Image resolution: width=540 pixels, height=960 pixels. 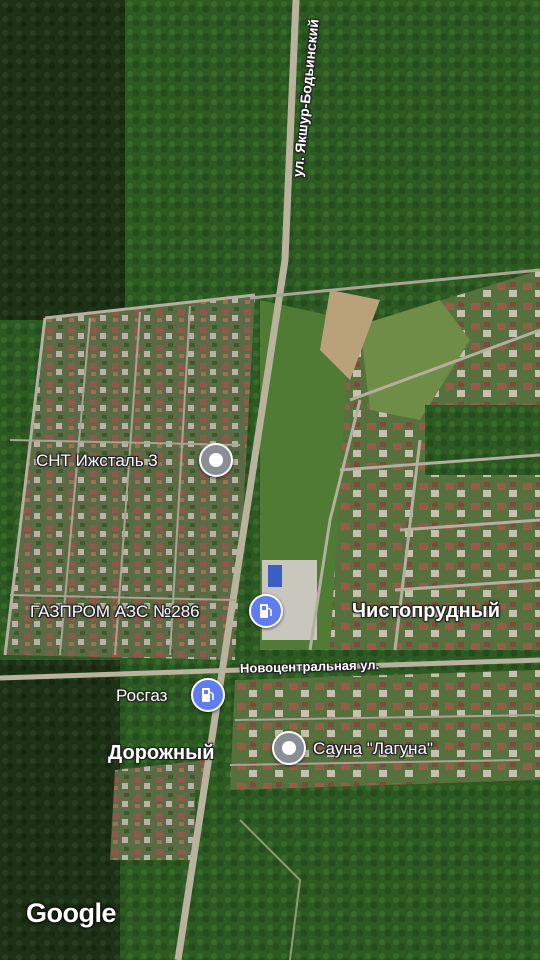 I want to click on google-logo: Google, so click(x=71, y=913).